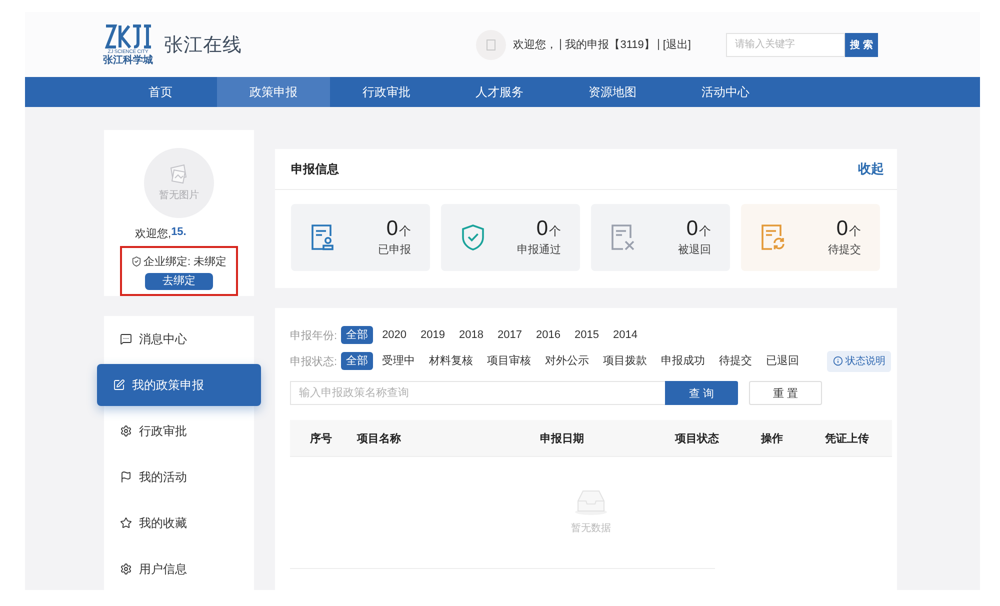 The width and height of the screenshot is (1000, 606). What do you see at coordinates (394, 335) in the screenshot?
I see `filter-option: 2020` at bounding box center [394, 335].